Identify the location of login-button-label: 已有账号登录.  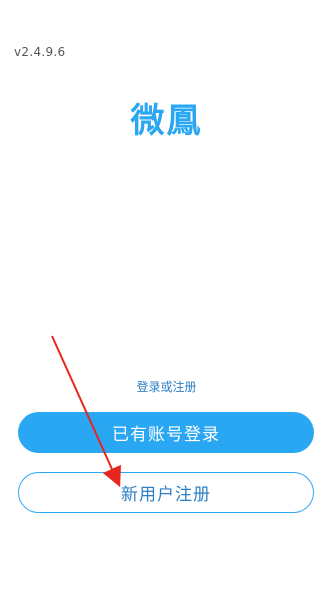
(166, 435).